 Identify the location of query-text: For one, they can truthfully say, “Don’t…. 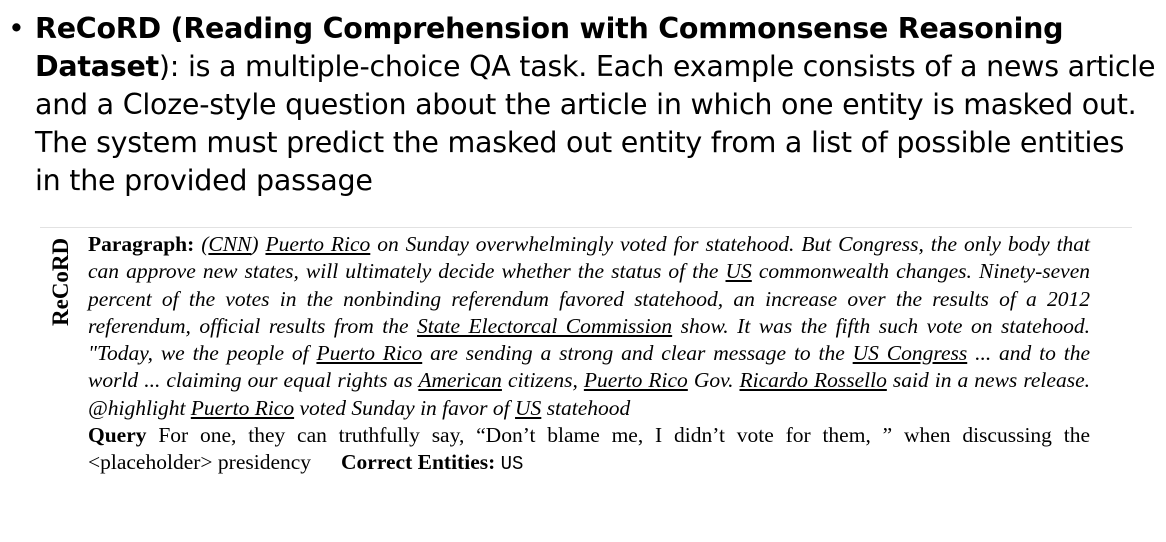
(589, 449).